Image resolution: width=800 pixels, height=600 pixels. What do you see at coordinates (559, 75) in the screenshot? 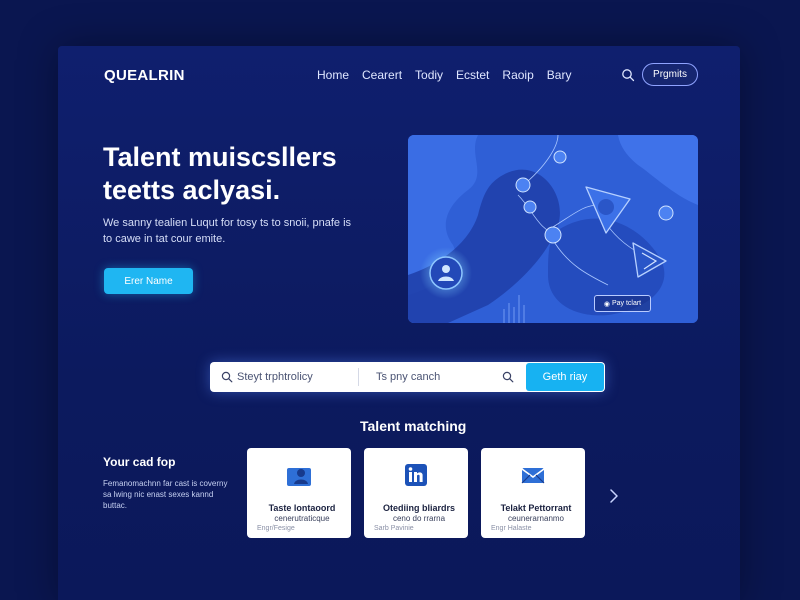
I see `nav-item-6: Bary` at bounding box center [559, 75].